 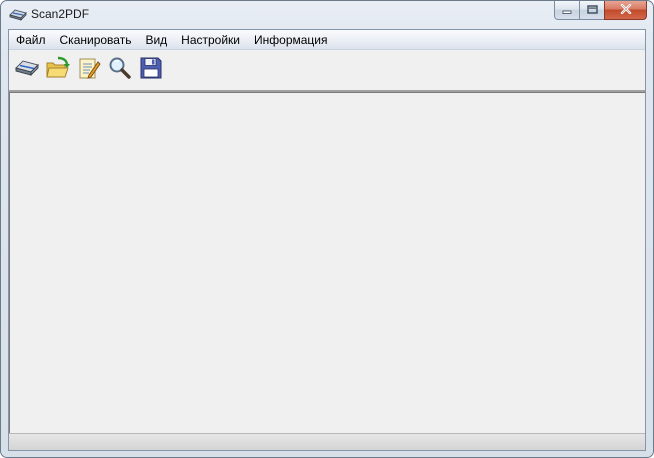 I want to click on maximize-icon, so click(x=592, y=10).